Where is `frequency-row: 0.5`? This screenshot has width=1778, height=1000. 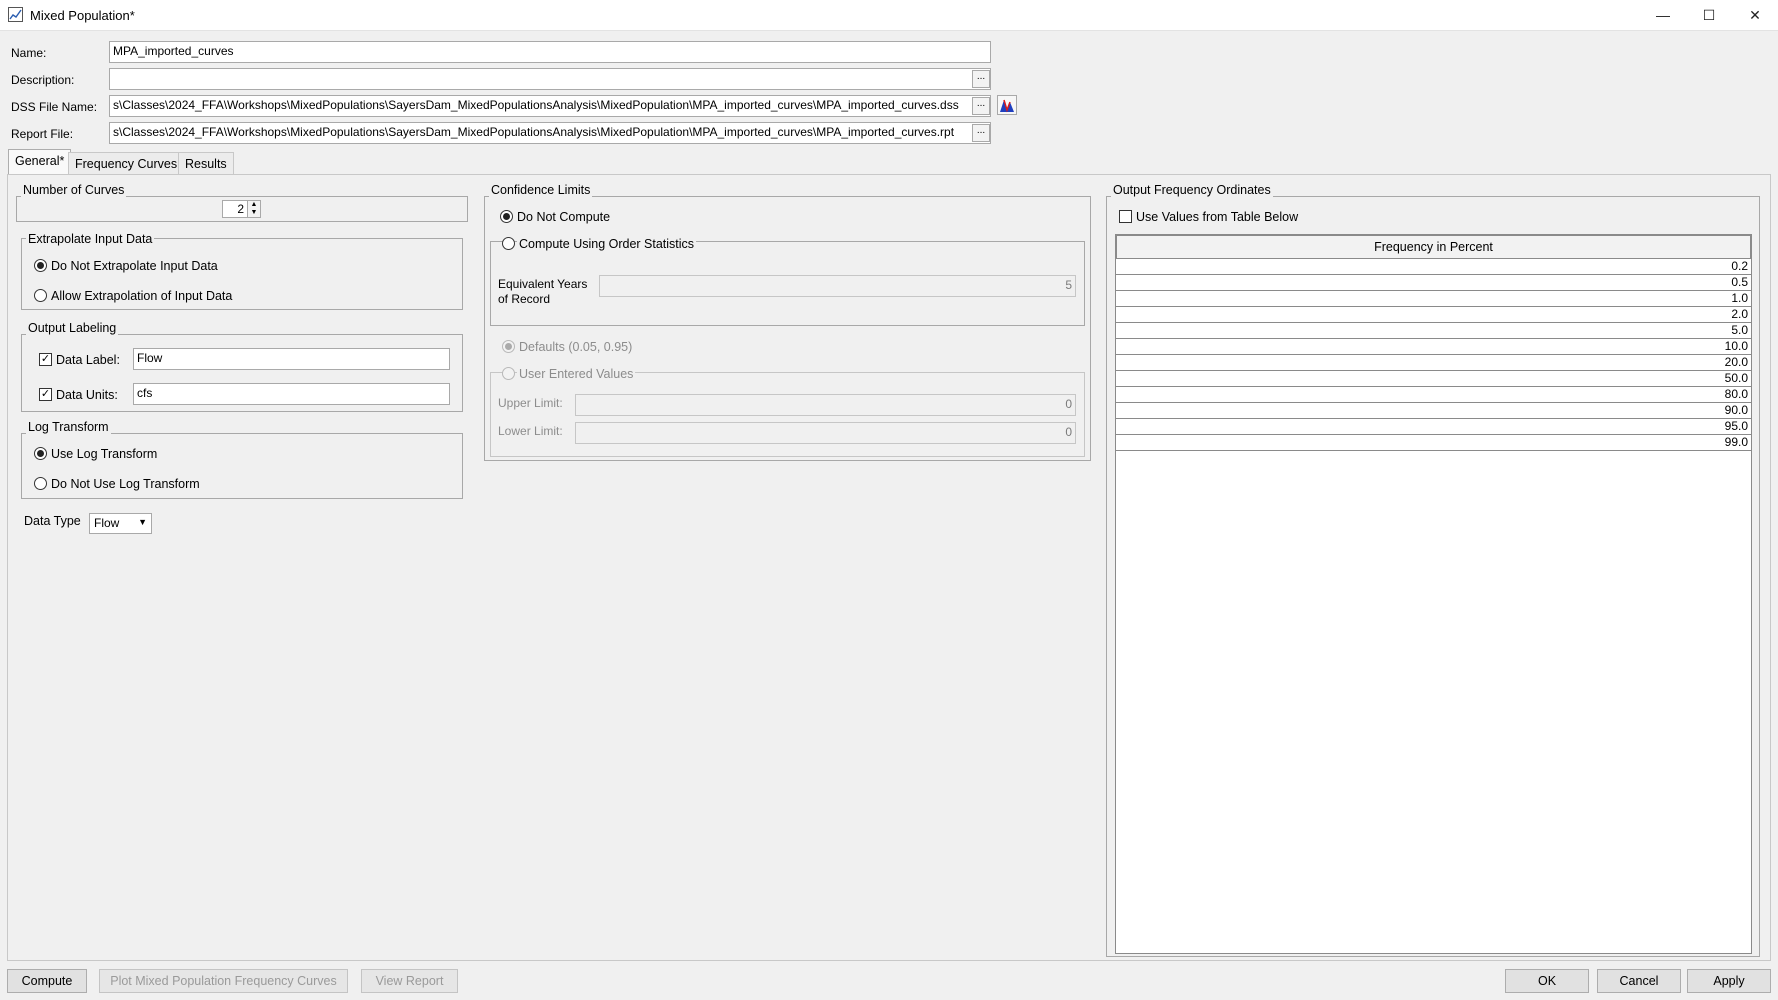 frequency-row: 0.5 is located at coordinates (1433, 283).